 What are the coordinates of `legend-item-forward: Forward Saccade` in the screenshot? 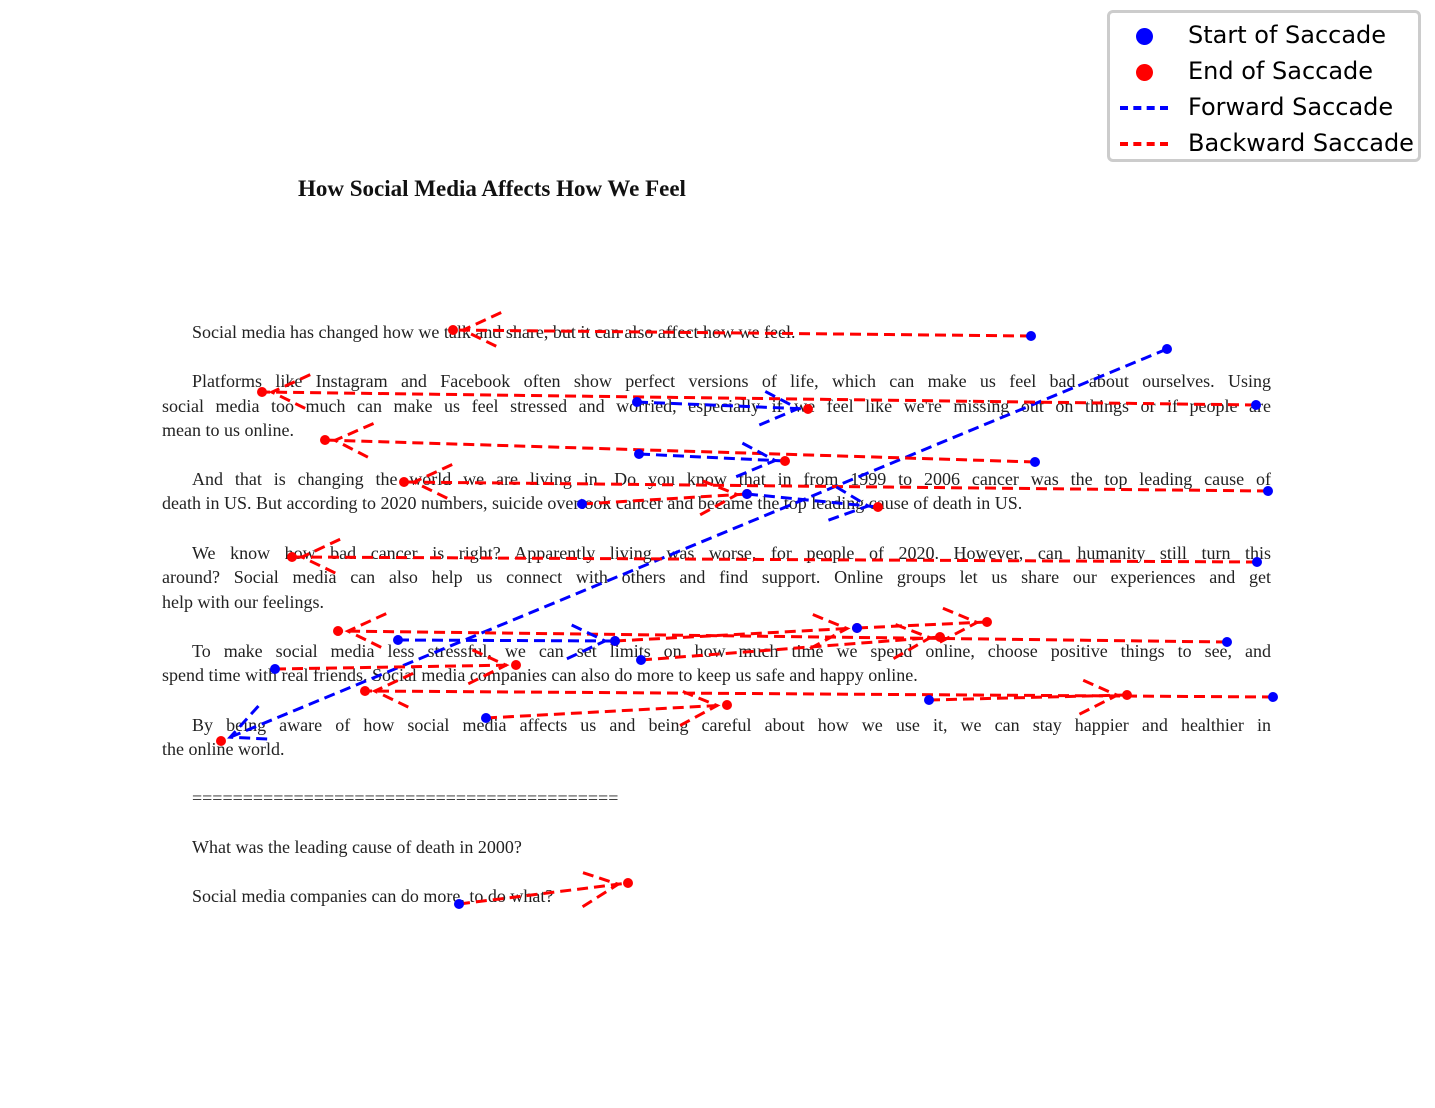 It's located at (1264, 107).